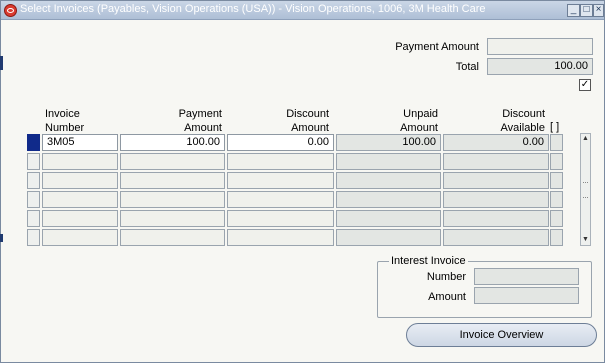 This screenshot has height=363, width=605. Describe the element at coordinates (540, 66) in the screenshot. I see `total-field: 100.00` at that location.